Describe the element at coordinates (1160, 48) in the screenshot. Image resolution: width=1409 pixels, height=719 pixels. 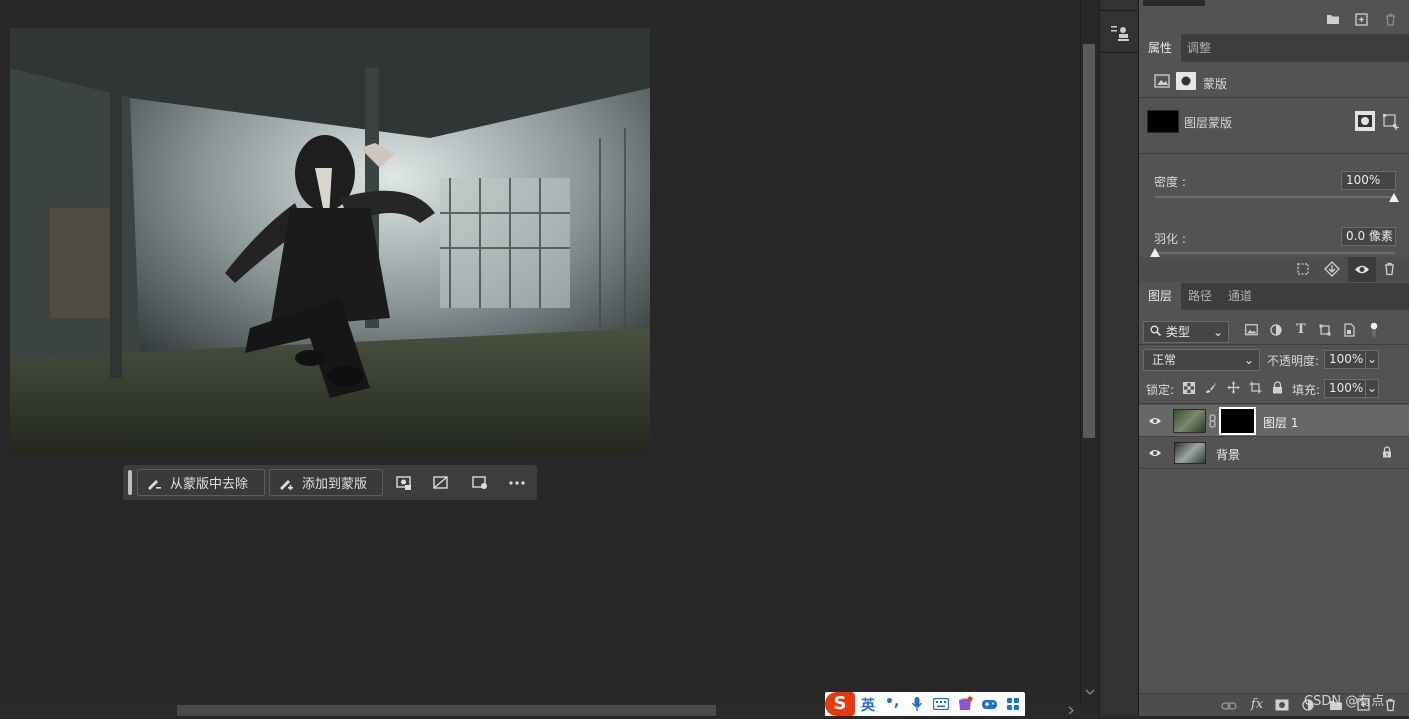
I see `tab-properties: 属性` at that location.